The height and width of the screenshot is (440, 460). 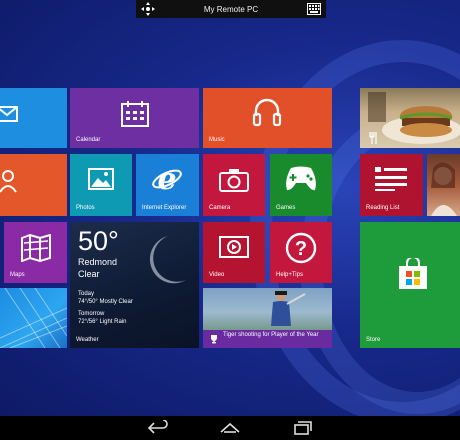 What do you see at coordinates (286, 208) in the screenshot?
I see `tile-label: Games` at bounding box center [286, 208].